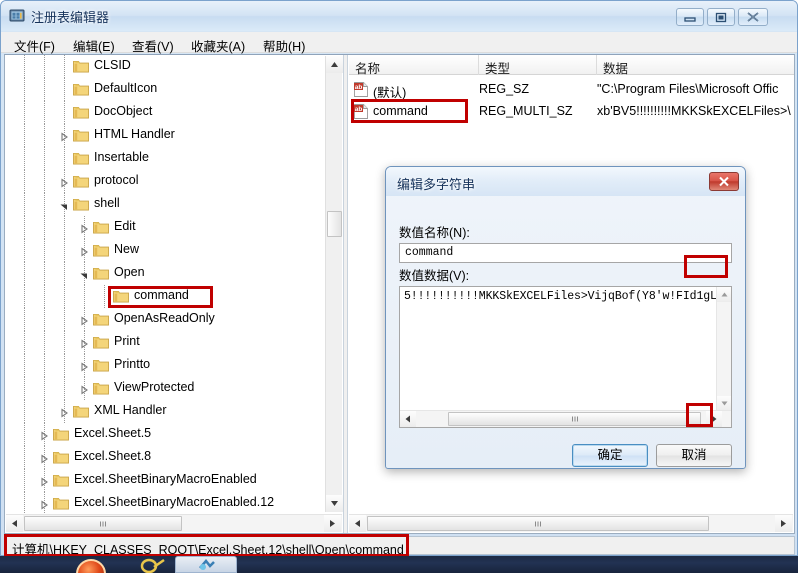 The width and height of the screenshot is (798, 573). What do you see at coordinates (165, 204) in the screenshot?
I see `tree-item-shell: shell` at bounding box center [165, 204].